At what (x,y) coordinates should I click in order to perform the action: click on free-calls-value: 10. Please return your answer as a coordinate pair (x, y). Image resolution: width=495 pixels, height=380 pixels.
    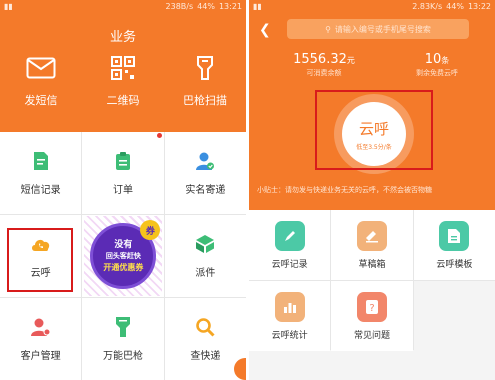
    Looking at the image, I should click on (433, 59).